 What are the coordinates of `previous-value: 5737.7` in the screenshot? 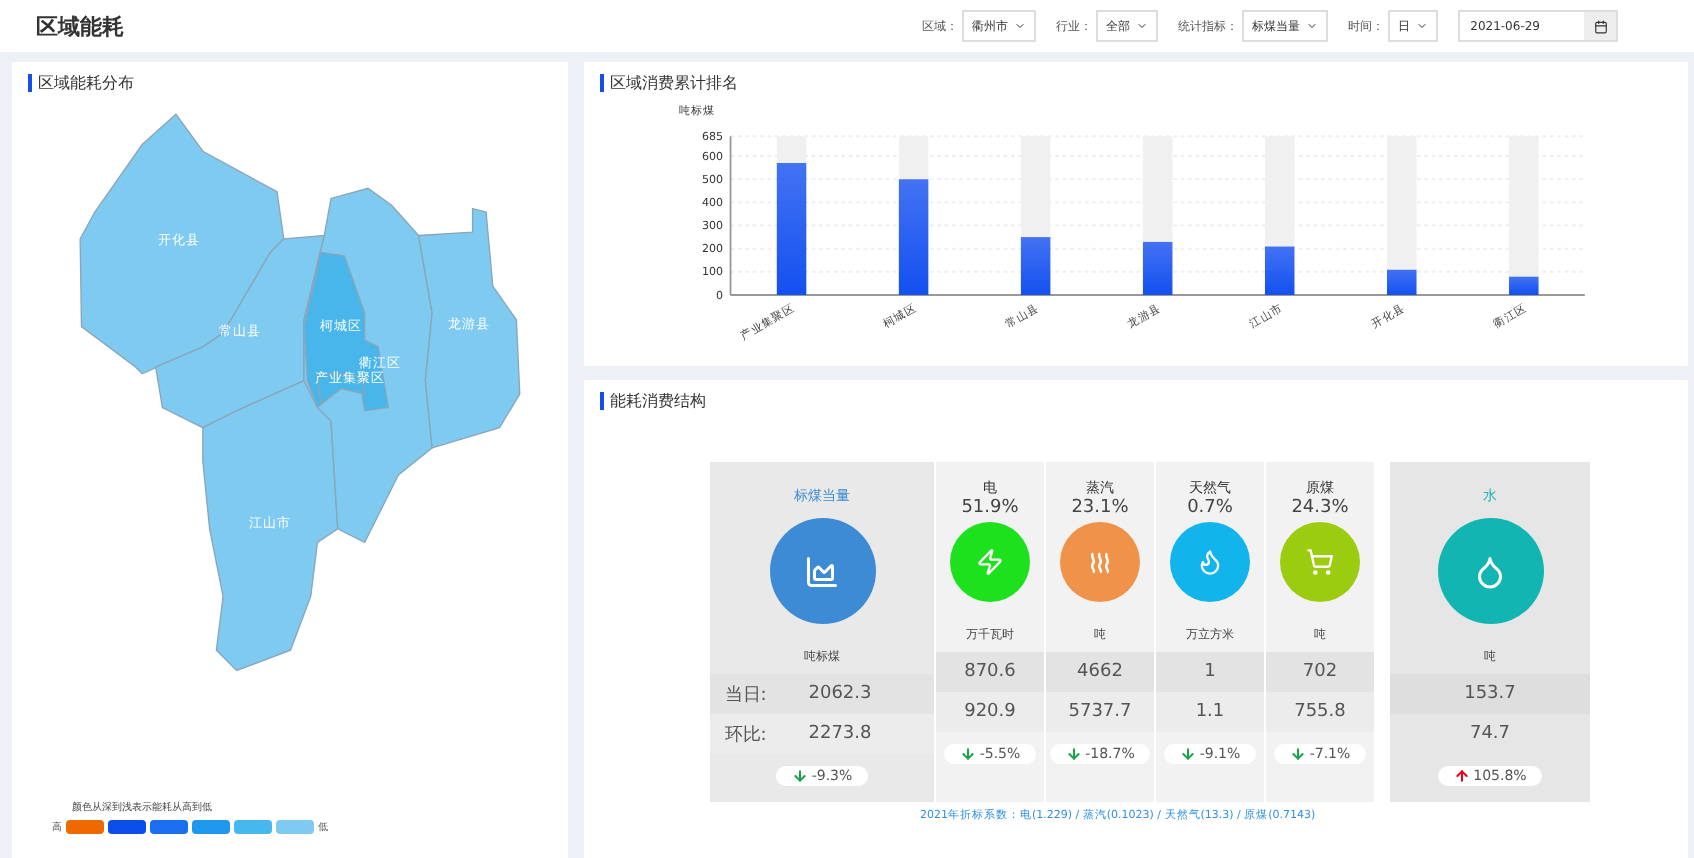 It's located at (1100, 712).